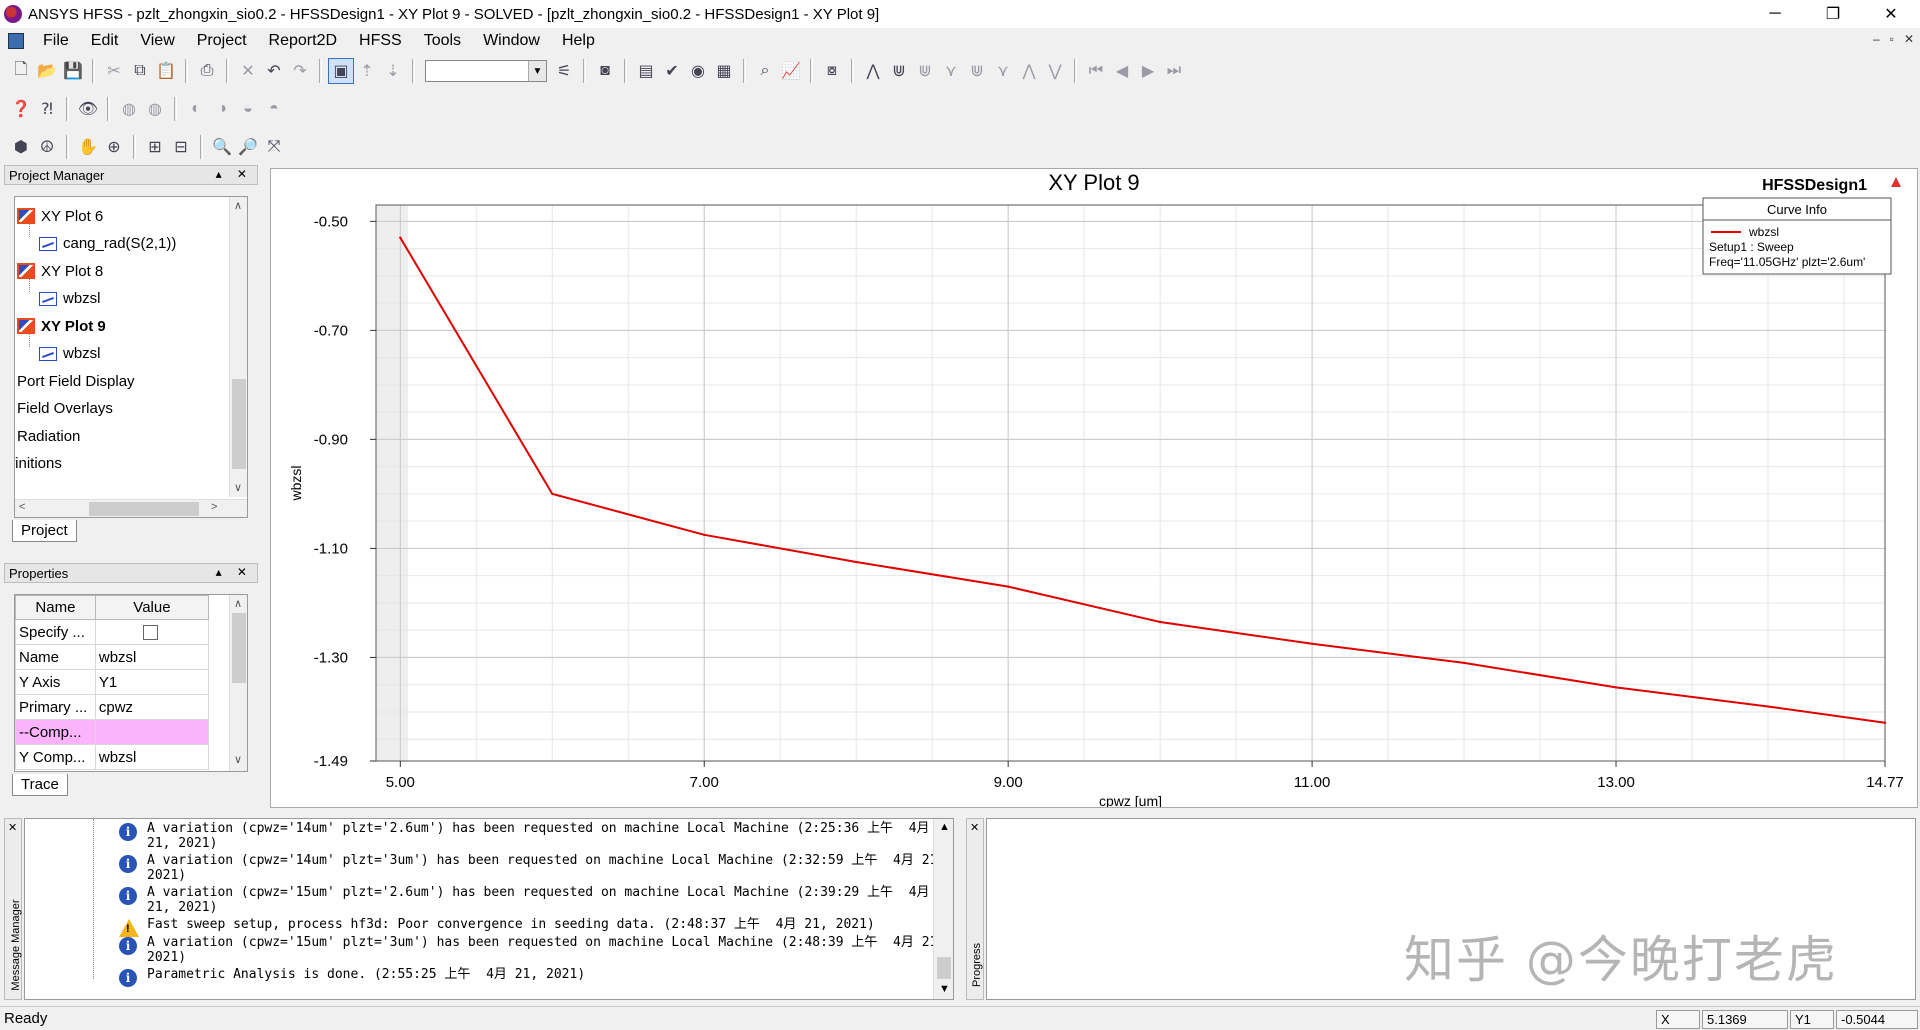 This screenshot has height=1030, width=1920. Describe the element at coordinates (114, 147) in the screenshot. I see `rotate-icon: ⊕` at that location.